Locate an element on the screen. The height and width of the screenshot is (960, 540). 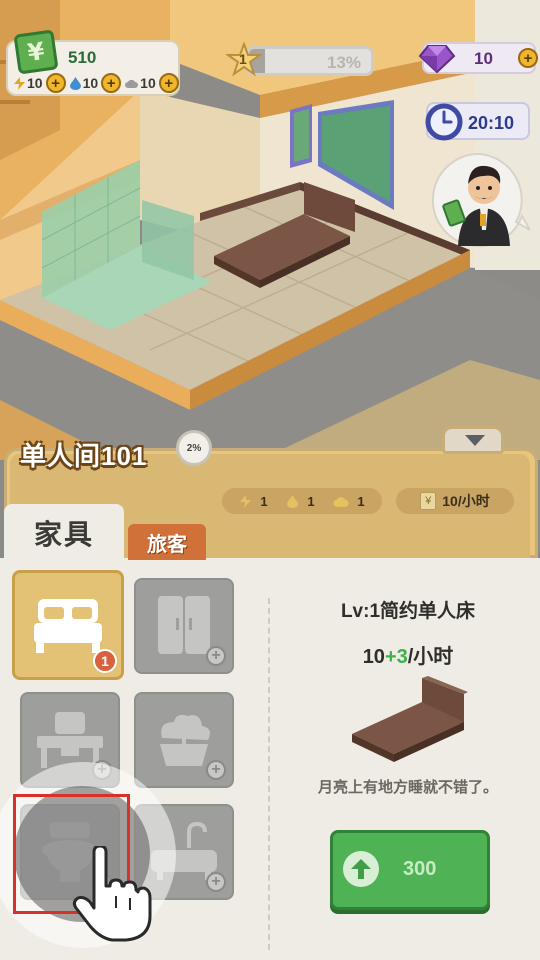
furniture-slot-bed: 1 is located at coordinates (68, 625).